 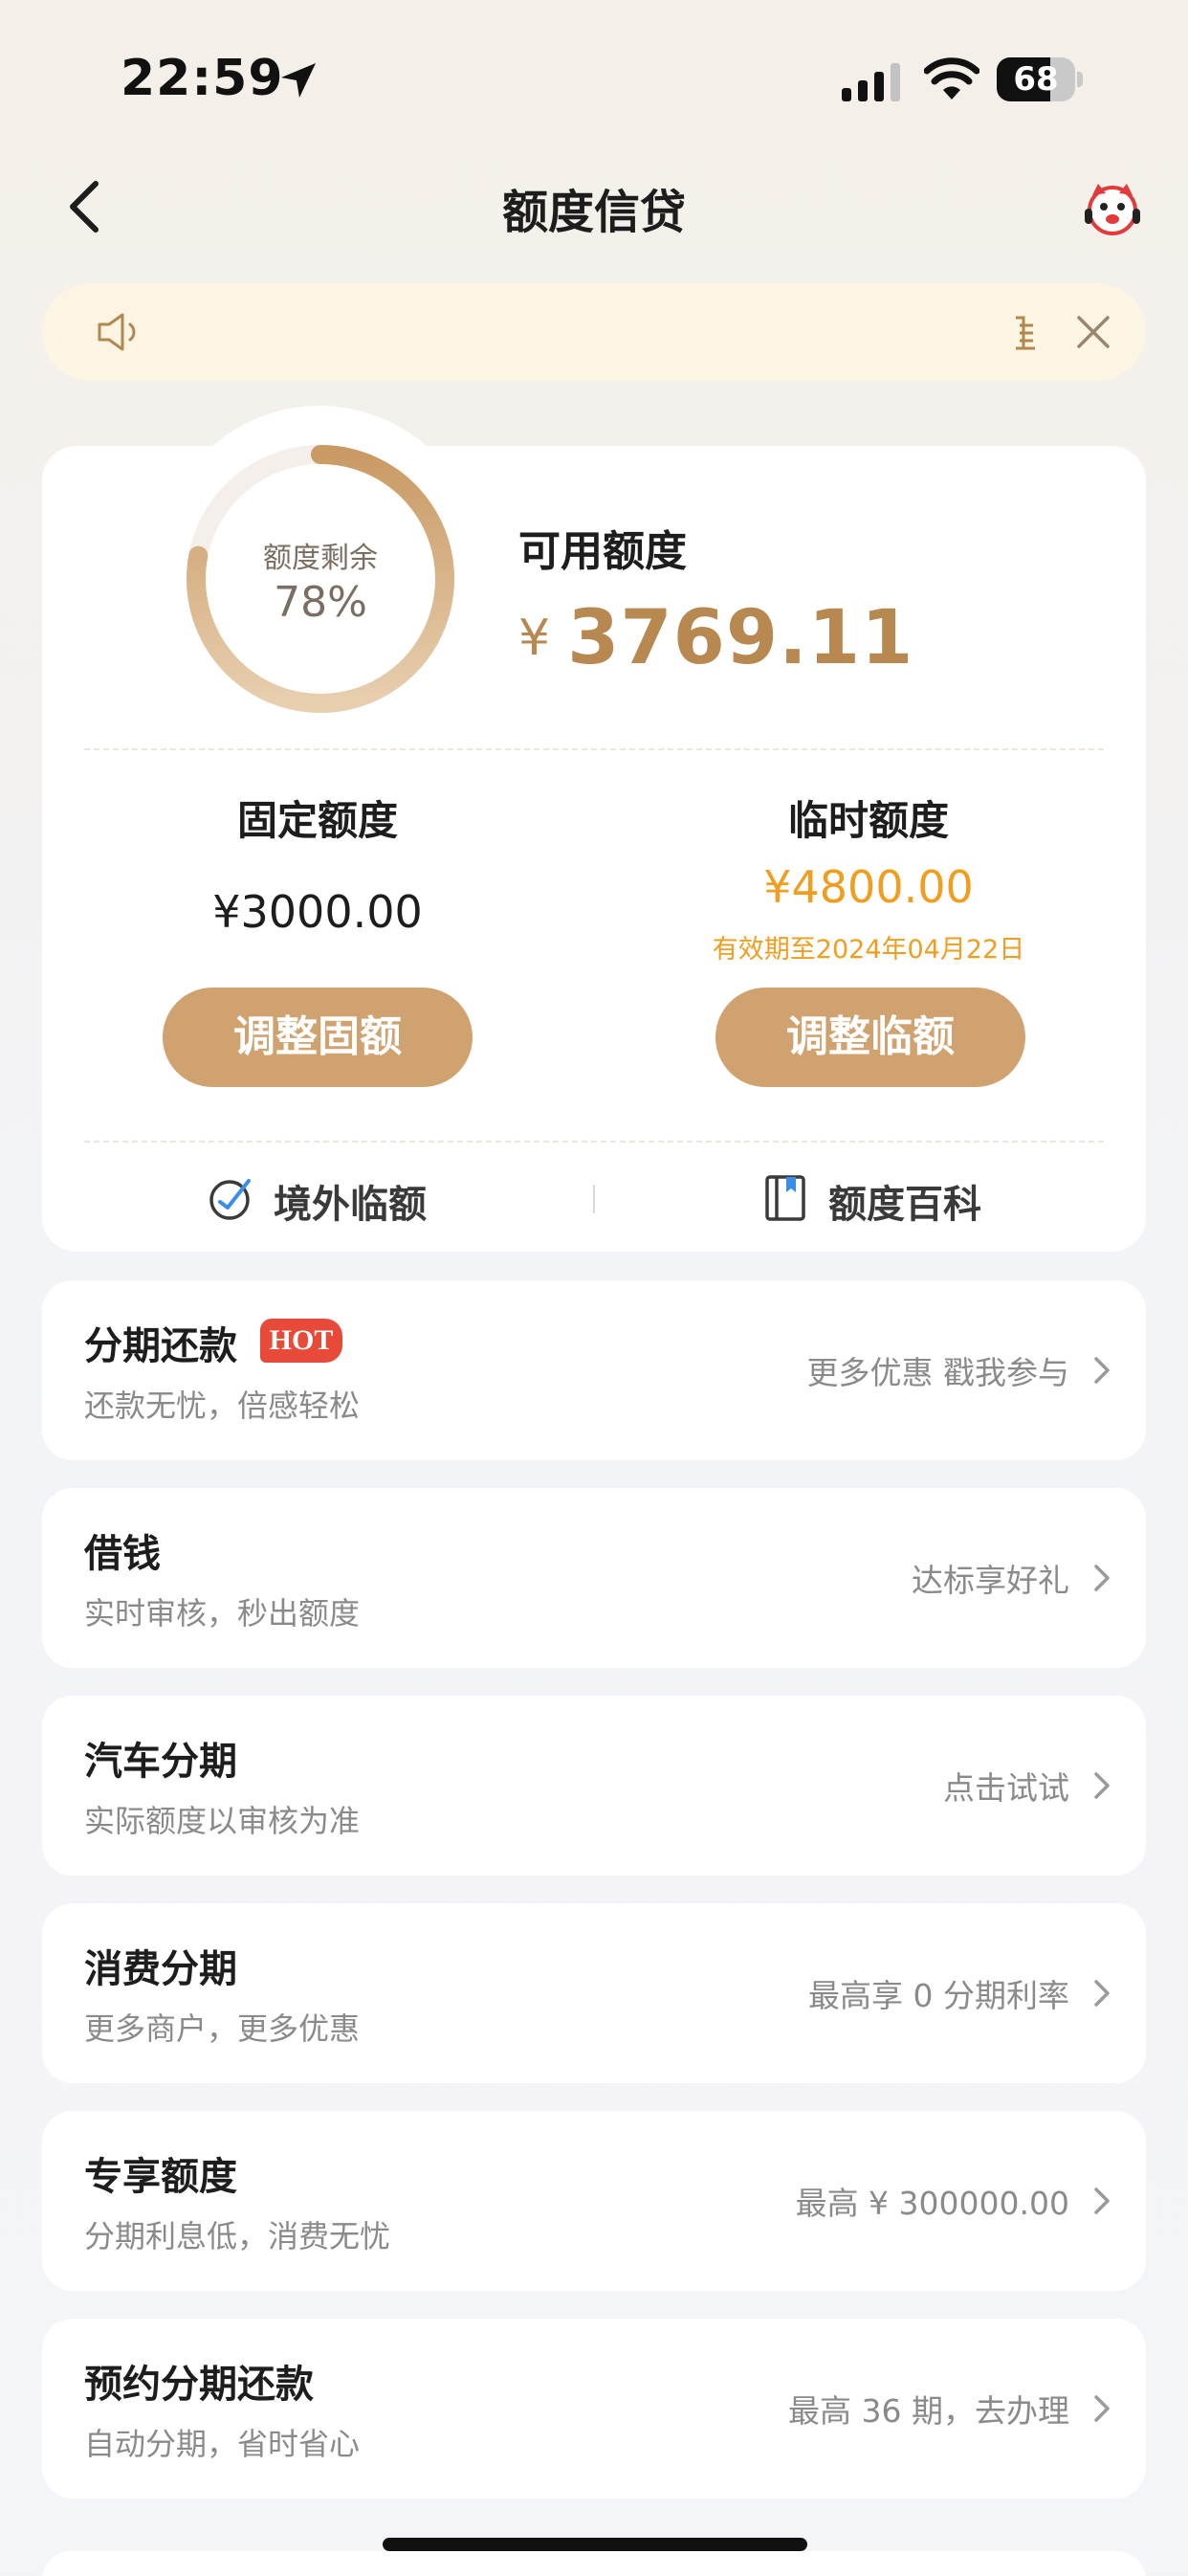 I want to click on credit-wiki-link: 额度百科, so click(x=904, y=1197).